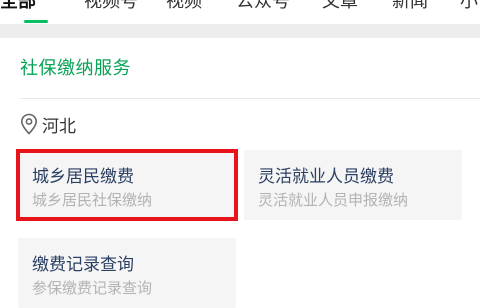 Image resolution: width=480 pixels, height=308 pixels. I want to click on tab-all: 全部, so click(18, 8).